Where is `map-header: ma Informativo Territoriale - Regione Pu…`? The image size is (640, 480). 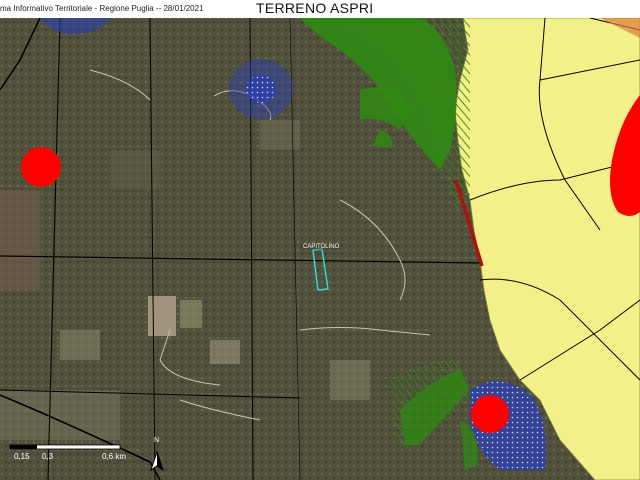 map-header: ma Informativo Territoriale - Regione Pu… is located at coordinates (320, 9).